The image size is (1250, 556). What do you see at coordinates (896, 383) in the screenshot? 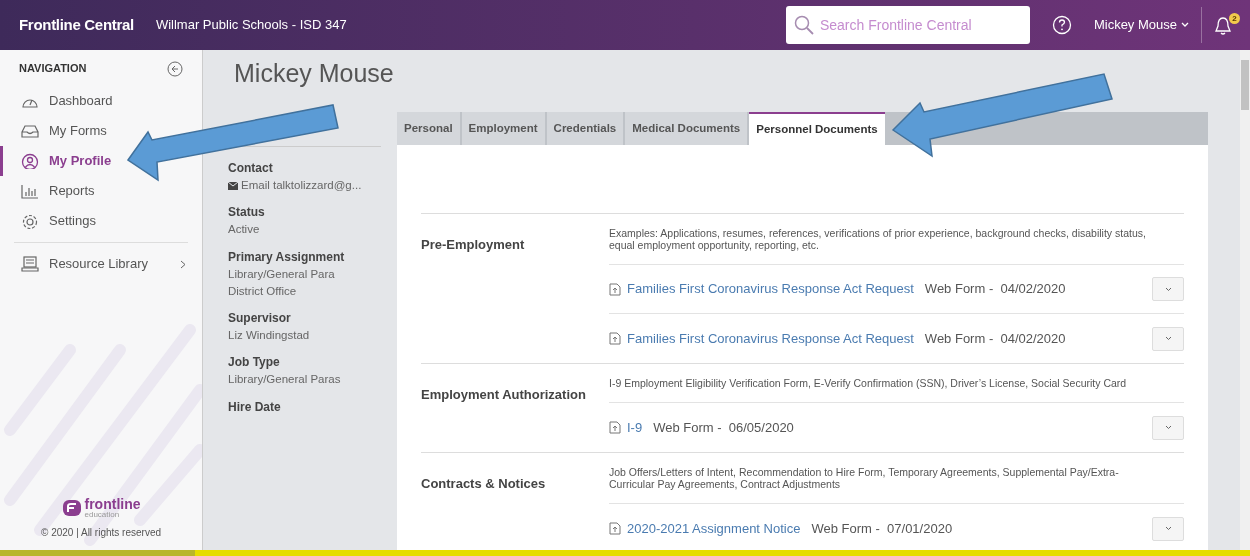
I see `section-description: I-9 Employment Eligibility Verification Form, E-Verify Confirmation (SSN), Driver’s License, Social Security Card` at bounding box center [896, 383].